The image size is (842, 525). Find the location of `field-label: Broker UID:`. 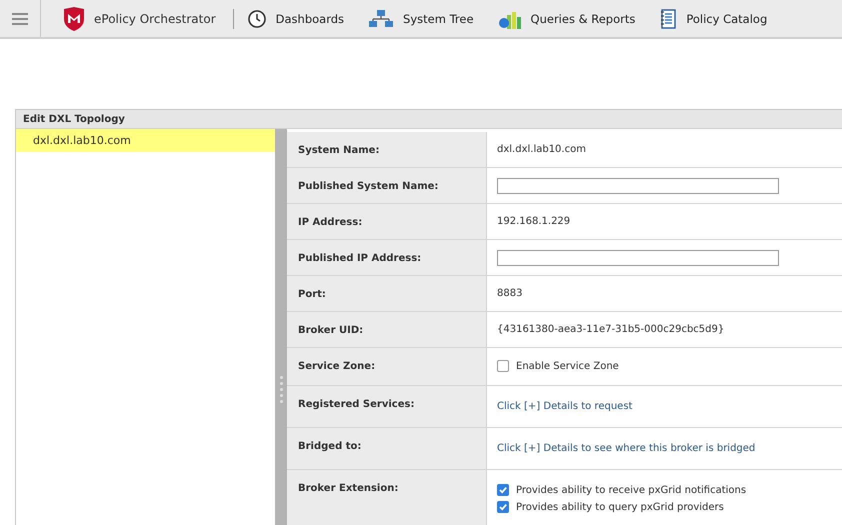

field-label: Broker UID: is located at coordinates (387, 329).